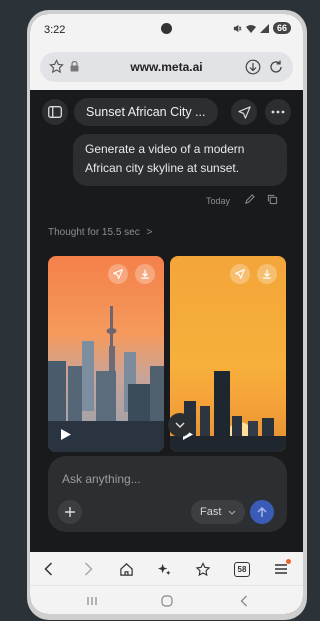  I want to click on sidebar-toggle-button, so click(55, 112).